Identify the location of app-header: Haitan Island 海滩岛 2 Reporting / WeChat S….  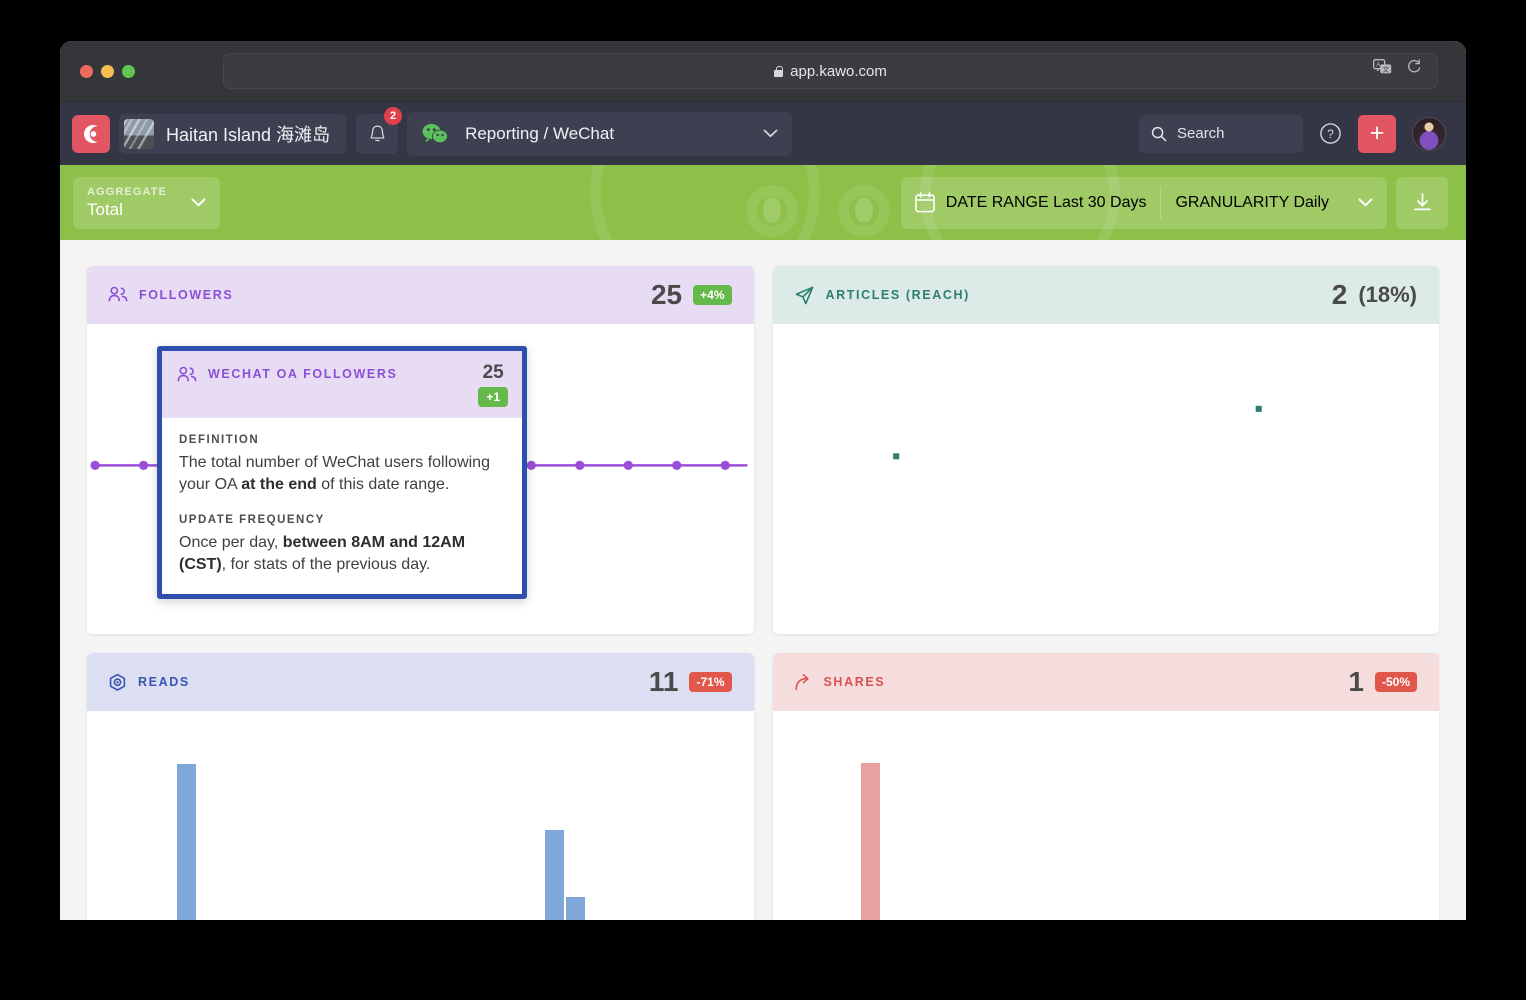
(763, 133).